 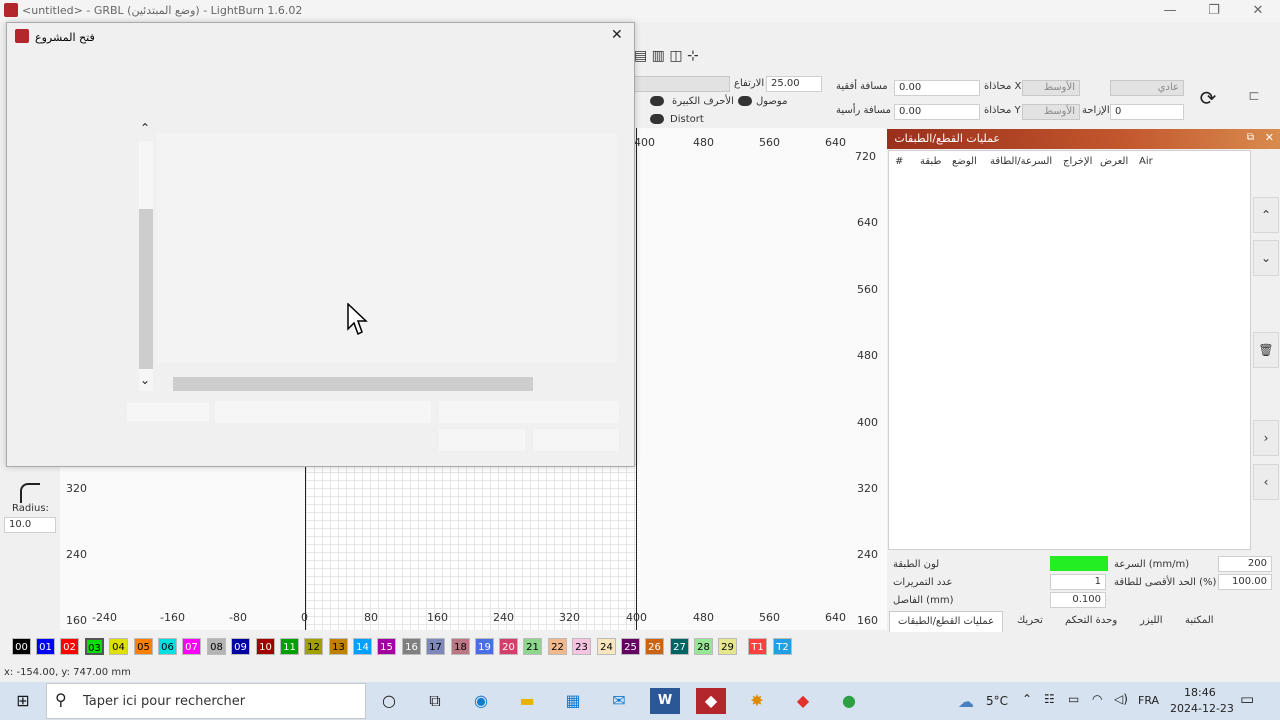 I want to click on volume-icon: ◁), so click(x=1121, y=699).